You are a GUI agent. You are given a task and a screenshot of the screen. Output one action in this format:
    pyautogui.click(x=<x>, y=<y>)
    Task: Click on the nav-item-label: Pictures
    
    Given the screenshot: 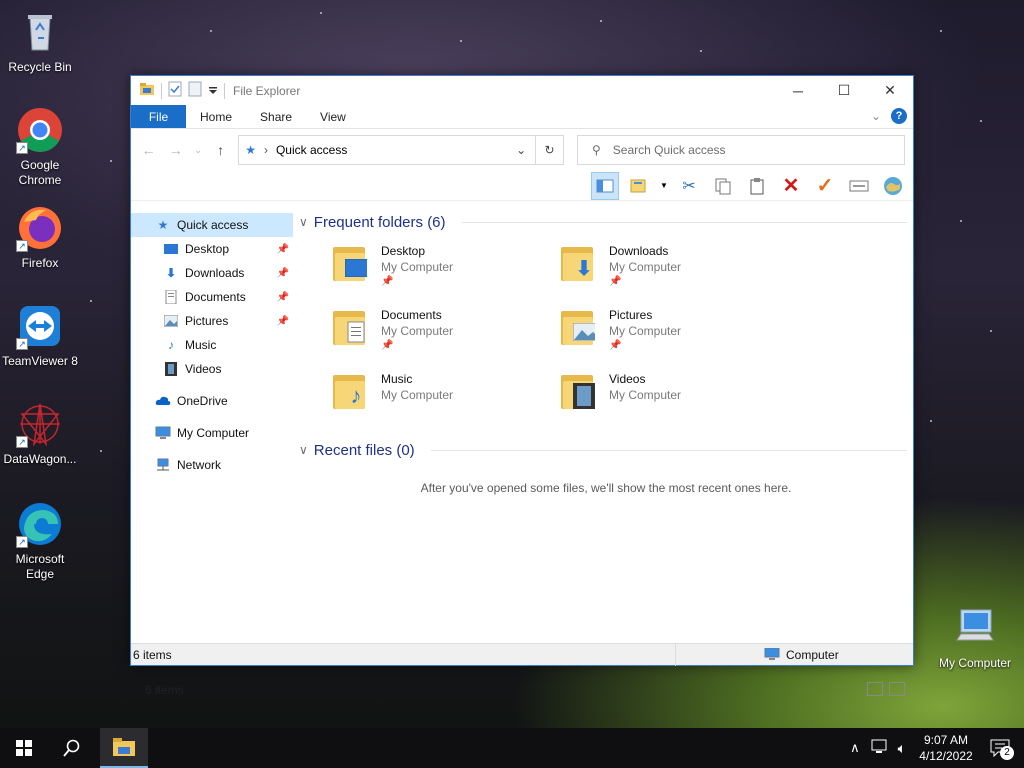 What is the action you would take?
    pyautogui.click(x=207, y=321)
    